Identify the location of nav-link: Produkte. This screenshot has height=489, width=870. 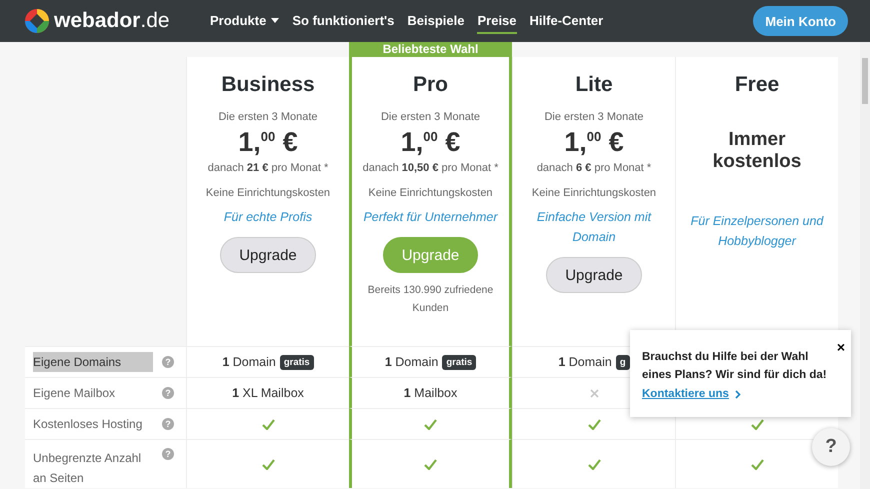
(245, 21).